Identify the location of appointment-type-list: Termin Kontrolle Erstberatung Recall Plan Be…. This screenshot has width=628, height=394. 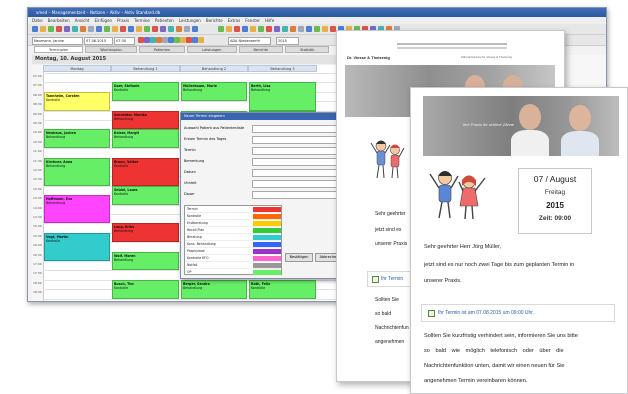
(233, 240).